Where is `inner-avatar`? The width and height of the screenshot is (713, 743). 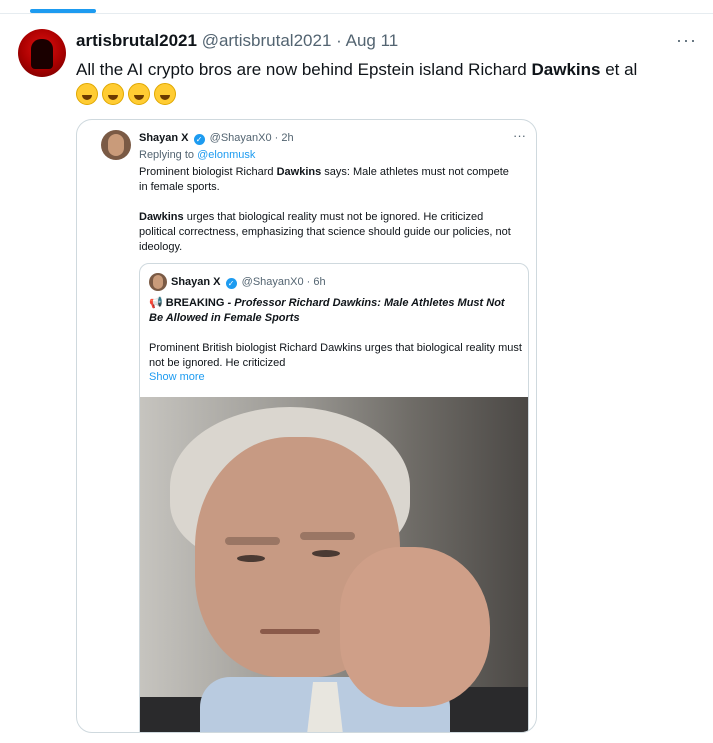 inner-avatar is located at coordinates (158, 282).